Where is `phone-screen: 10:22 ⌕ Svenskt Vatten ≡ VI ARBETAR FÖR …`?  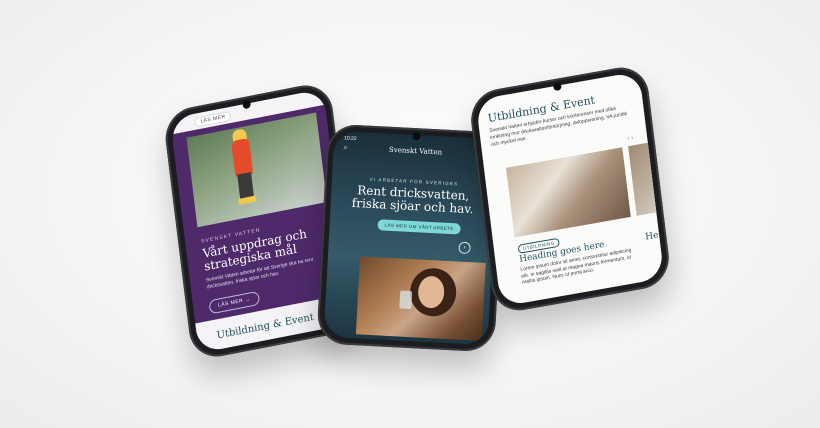
phone-screen: 10:22 ⌕ Svenskt Vatten ≡ VI ARBETAR FÖR … is located at coordinates (411, 238).